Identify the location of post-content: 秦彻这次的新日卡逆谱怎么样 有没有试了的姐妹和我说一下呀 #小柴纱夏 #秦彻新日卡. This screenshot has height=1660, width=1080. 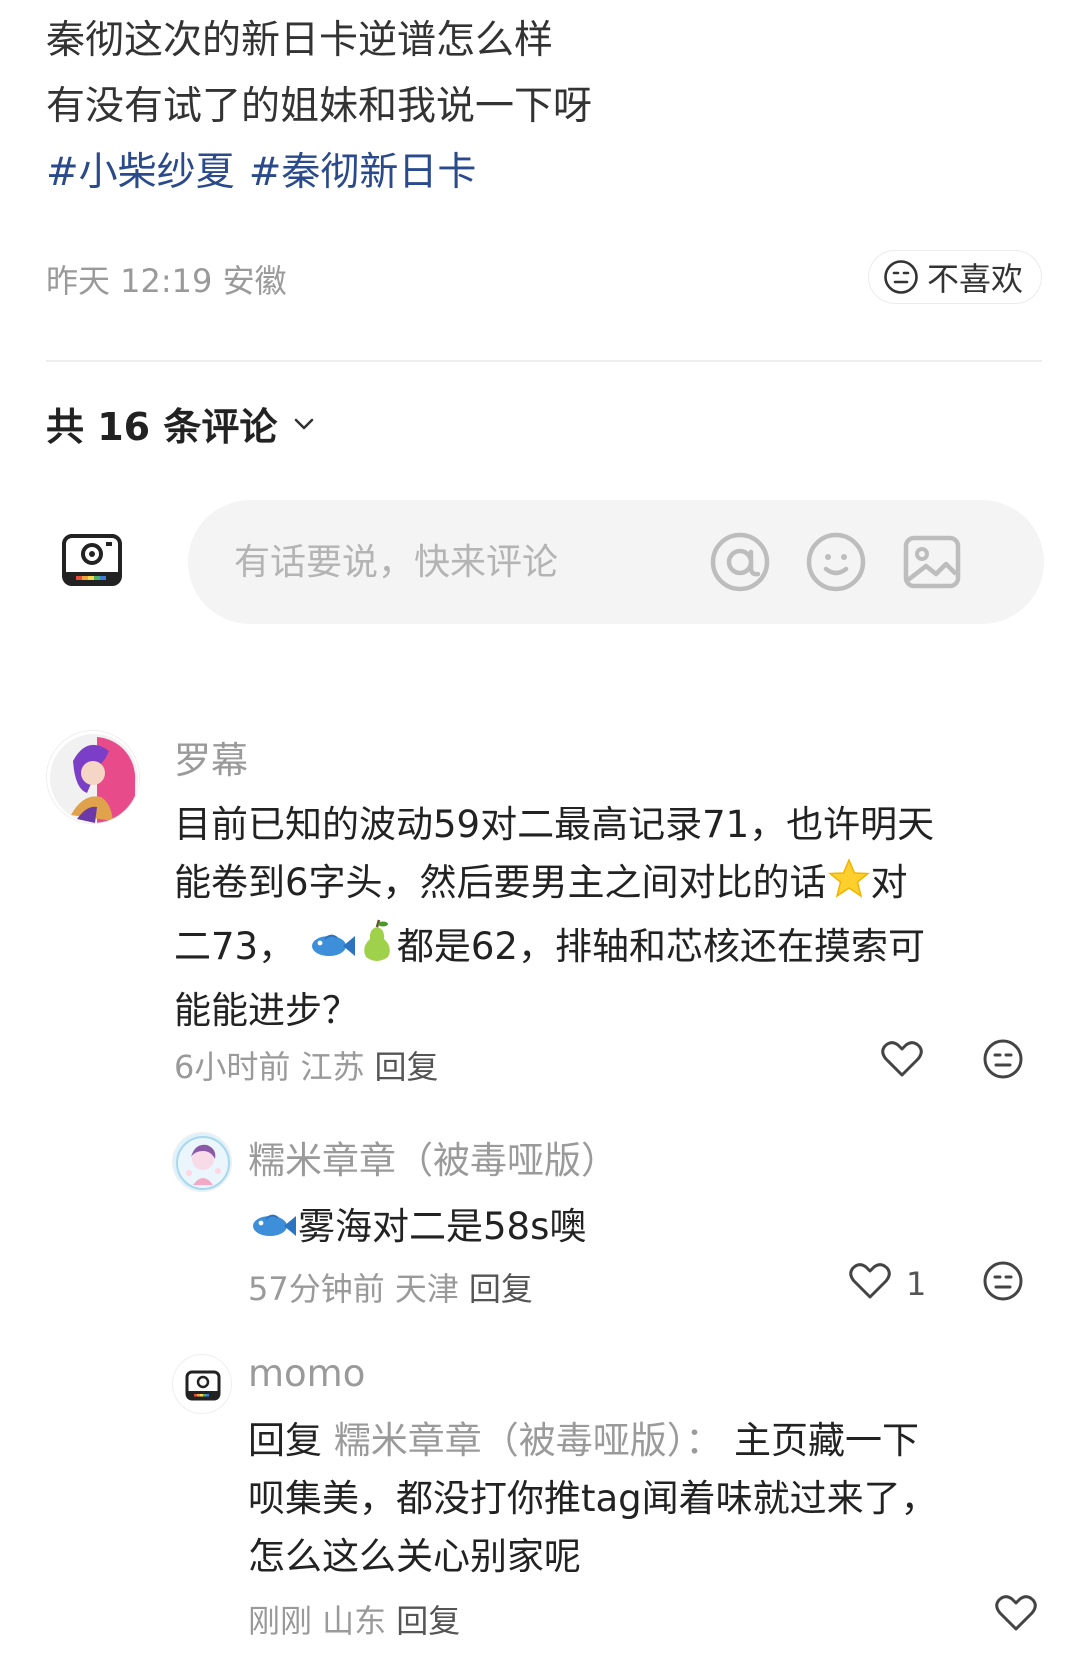
(541, 107).